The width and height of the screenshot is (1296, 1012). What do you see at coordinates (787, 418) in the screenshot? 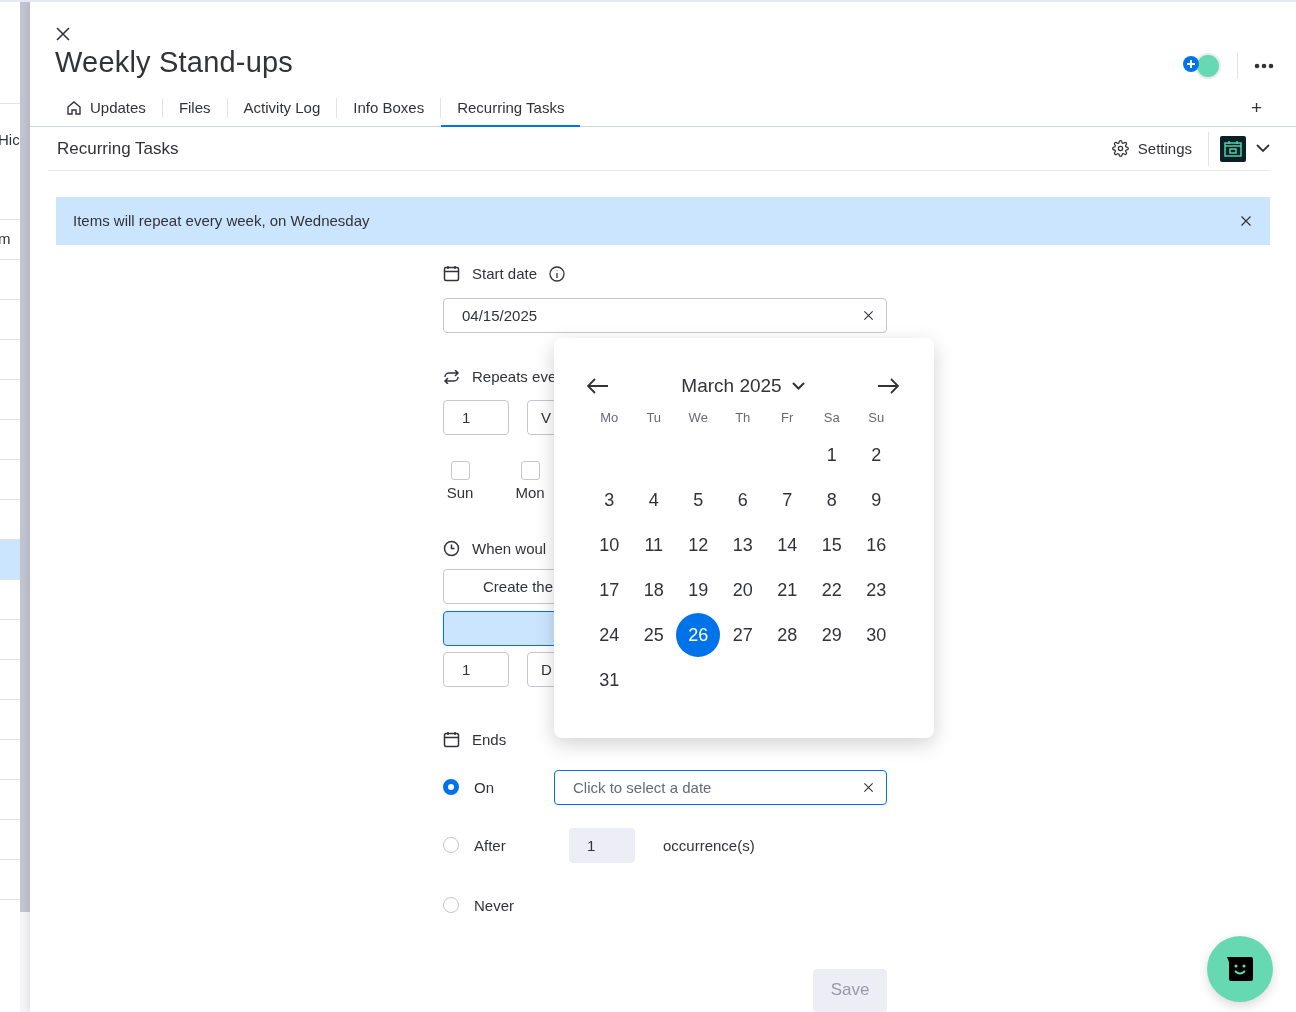
I see `weekday-label: Fr` at bounding box center [787, 418].